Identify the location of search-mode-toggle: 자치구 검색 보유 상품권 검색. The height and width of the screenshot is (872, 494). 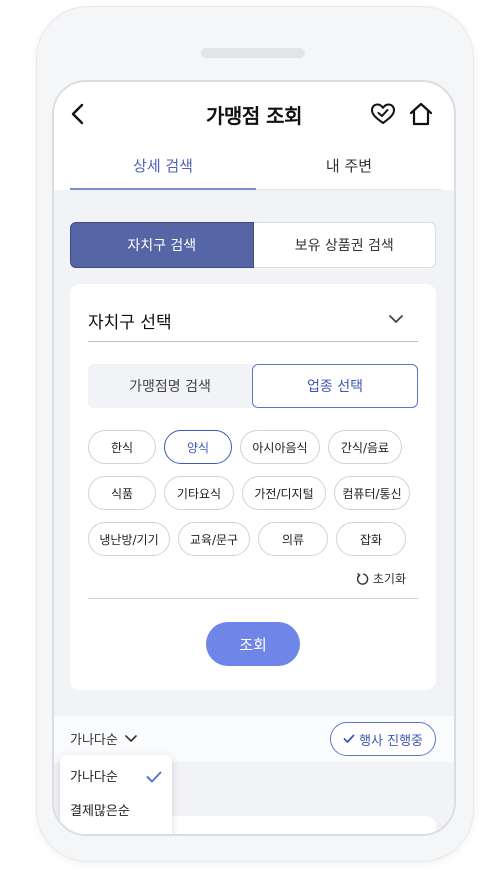
(253, 245).